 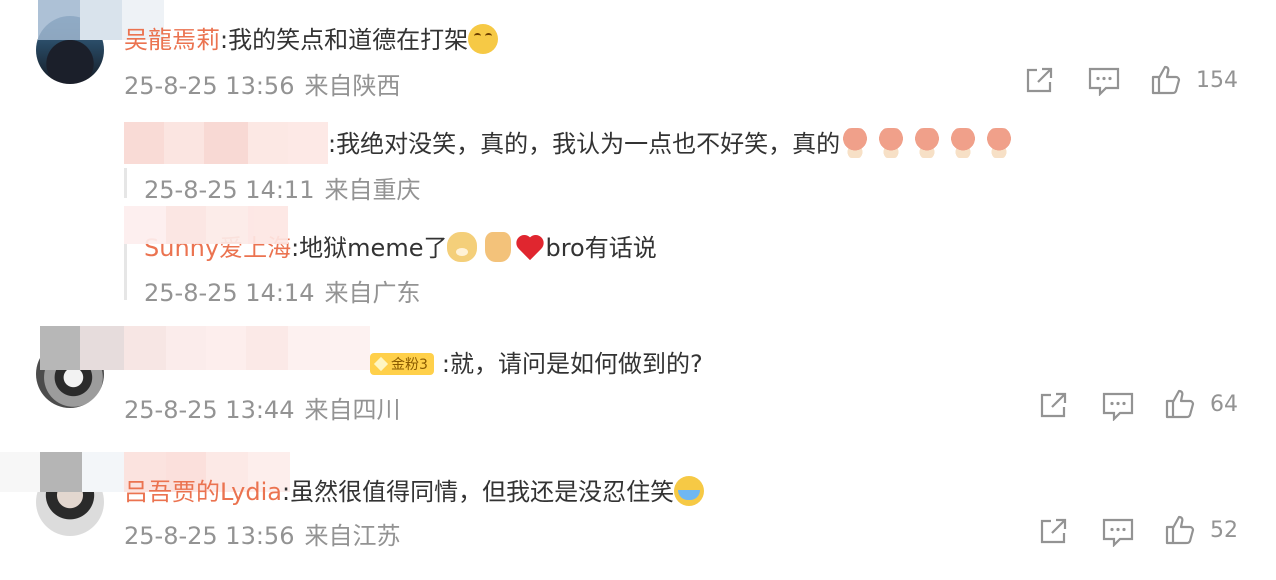 What do you see at coordinates (229, 190) in the screenshot?
I see `reply-date: 25-8-25 14:11` at bounding box center [229, 190].